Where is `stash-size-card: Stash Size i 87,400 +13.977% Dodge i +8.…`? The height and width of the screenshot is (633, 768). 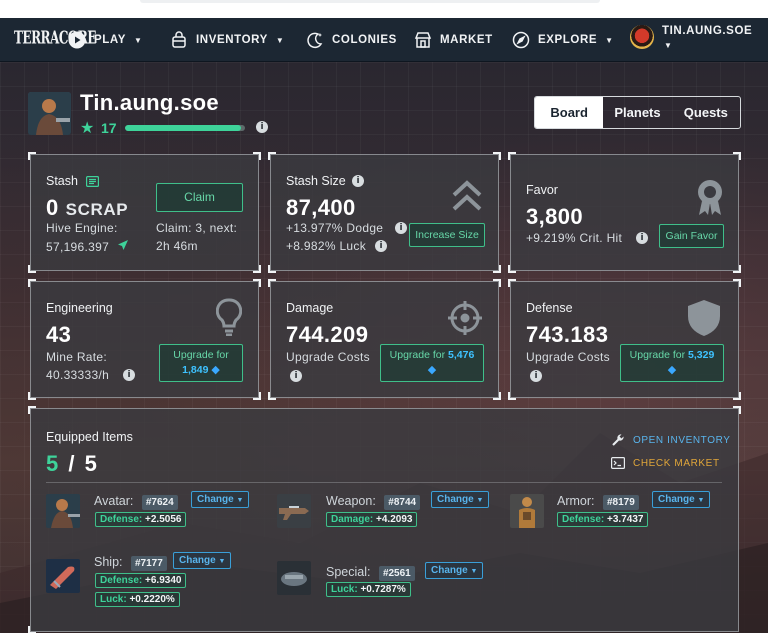
stash-size-card: Stash Size i 87,400 +13.977% Dodge i +8.… is located at coordinates (384, 212).